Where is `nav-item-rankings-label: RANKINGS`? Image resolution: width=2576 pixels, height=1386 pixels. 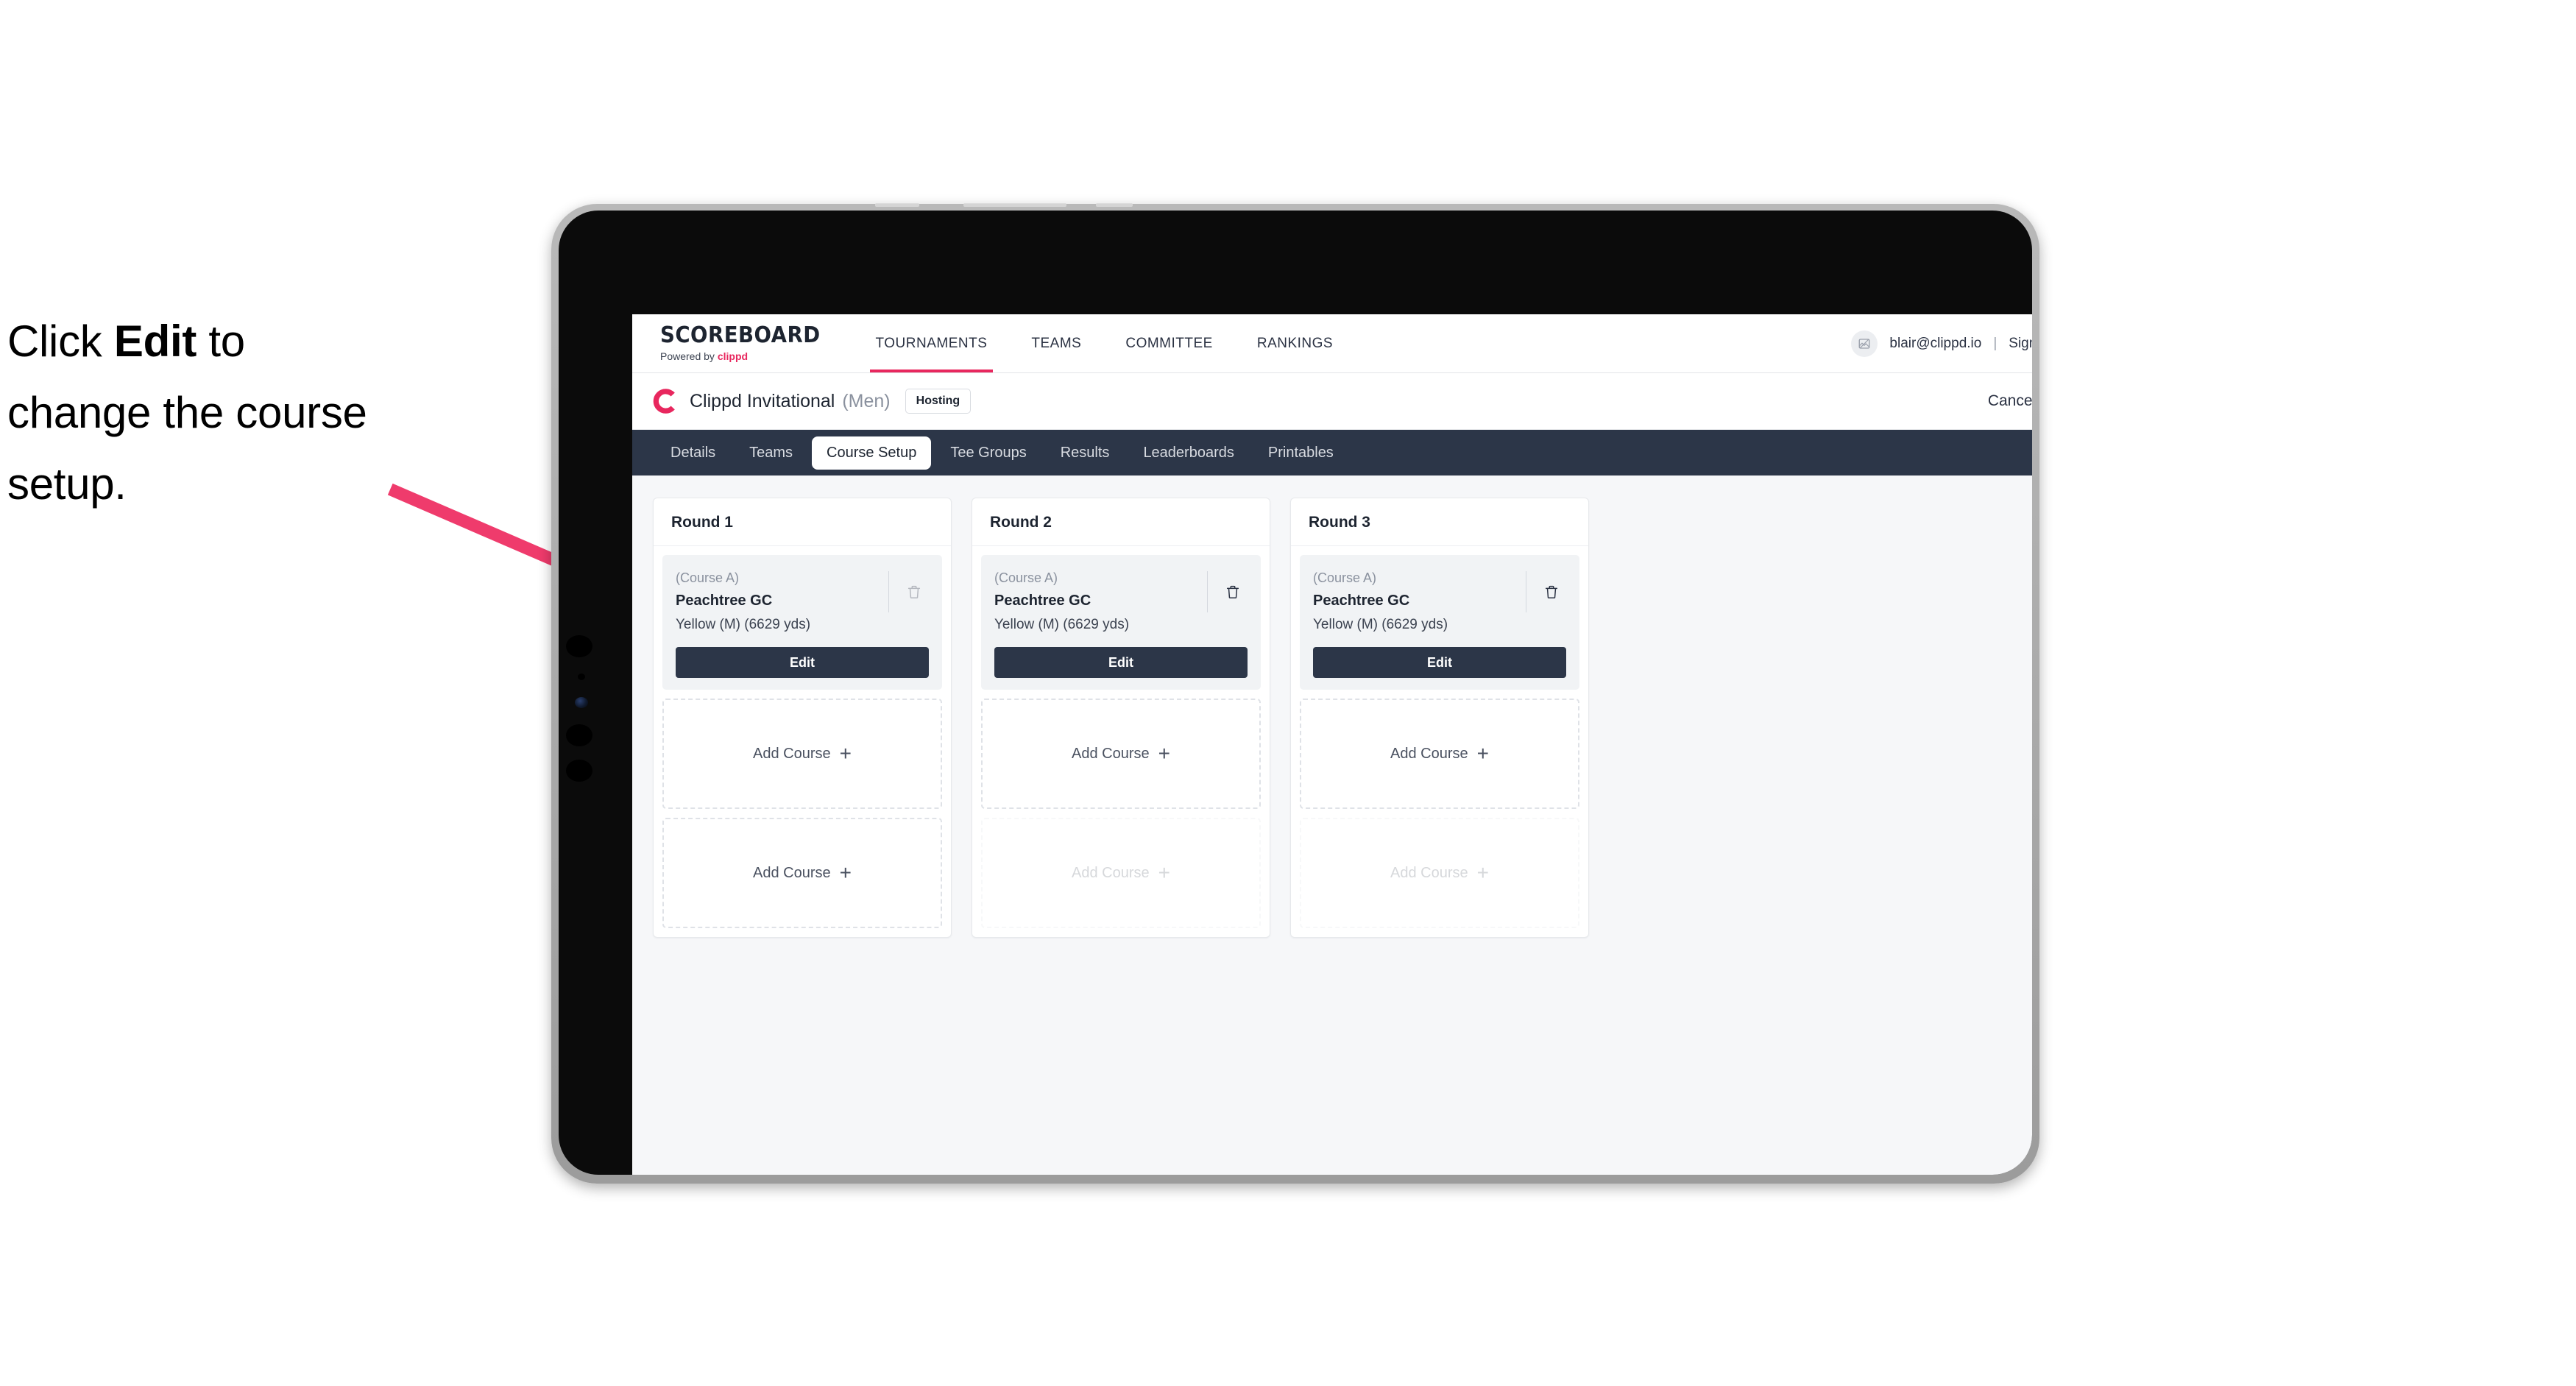 nav-item-rankings-label: RANKINGS is located at coordinates (1295, 343).